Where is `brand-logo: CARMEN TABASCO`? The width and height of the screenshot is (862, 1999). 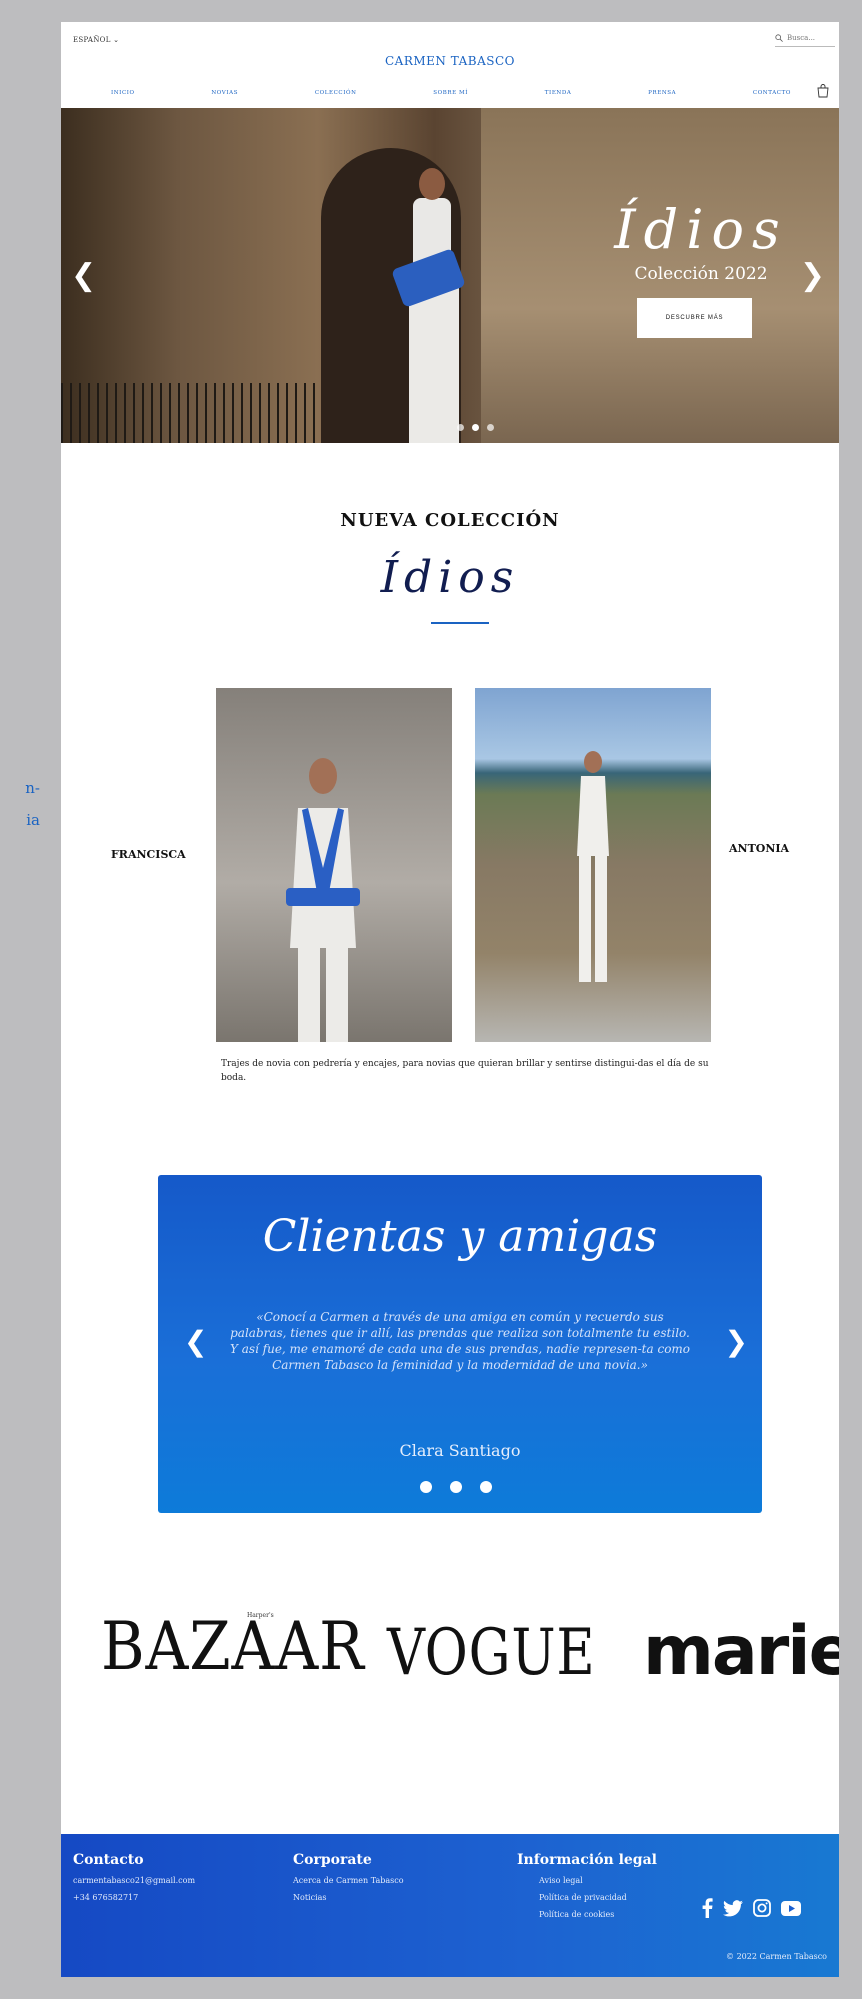 brand-logo: CARMEN TABASCO is located at coordinates (450, 61).